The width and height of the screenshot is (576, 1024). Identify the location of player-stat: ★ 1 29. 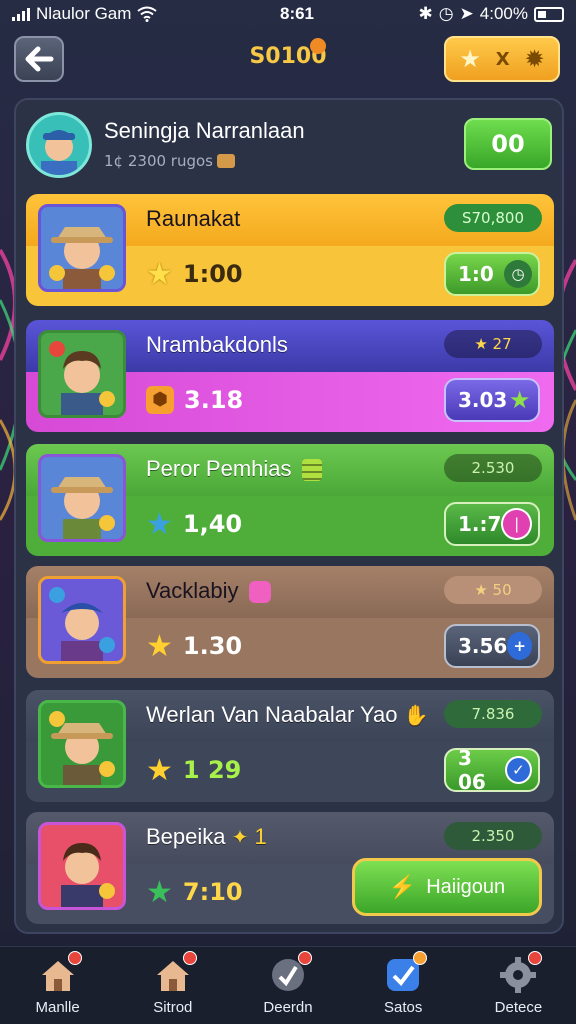
(194, 770).